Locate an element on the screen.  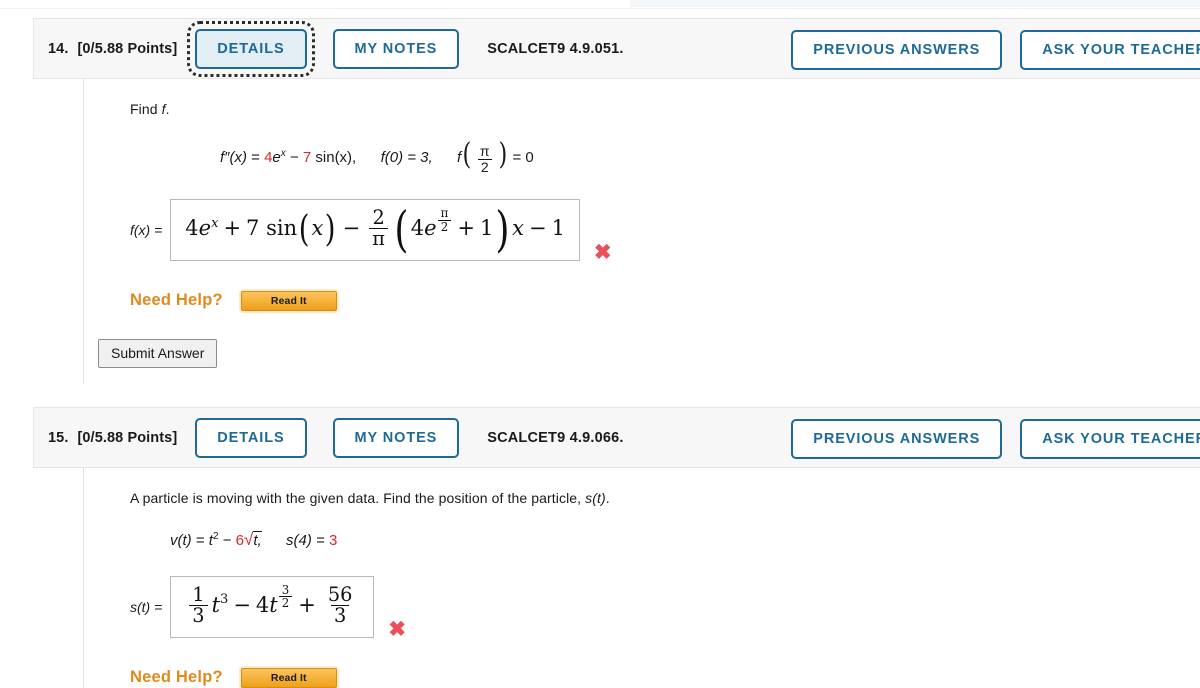
answer-expression-14: 4ex + 7 sin(x) − 2 π(4 e π 2 +1) x −1 is located at coordinates (375, 229).